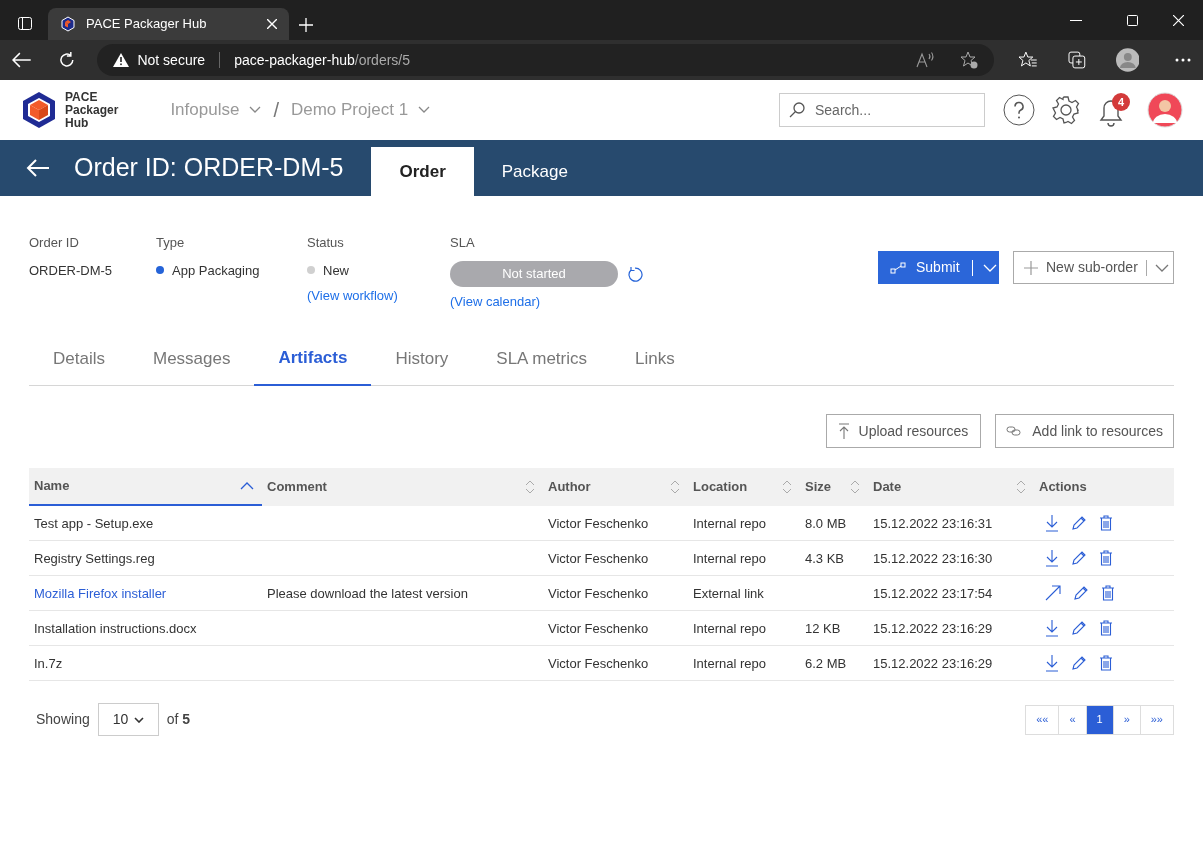 The width and height of the screenshot is (1203, 845). I want to click on sla-status-pill: Not started, so click(534, 273).